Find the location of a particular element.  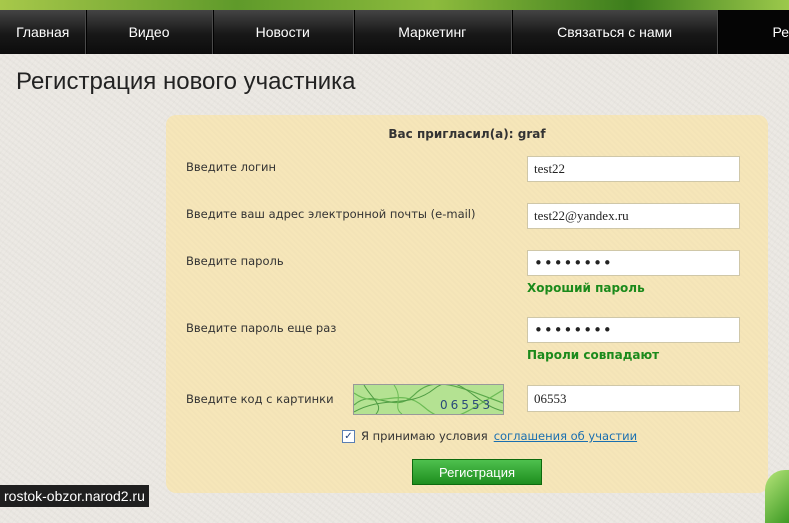

nav-item-contact: Связаться с нами is located at coordinates (614, 32).